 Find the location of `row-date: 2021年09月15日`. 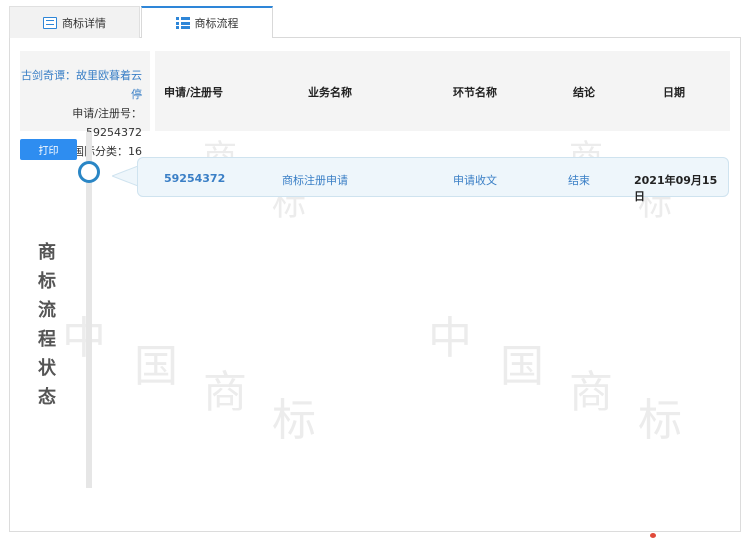

row-date: 2021年09月15日 is located at coordinates (676, 188).